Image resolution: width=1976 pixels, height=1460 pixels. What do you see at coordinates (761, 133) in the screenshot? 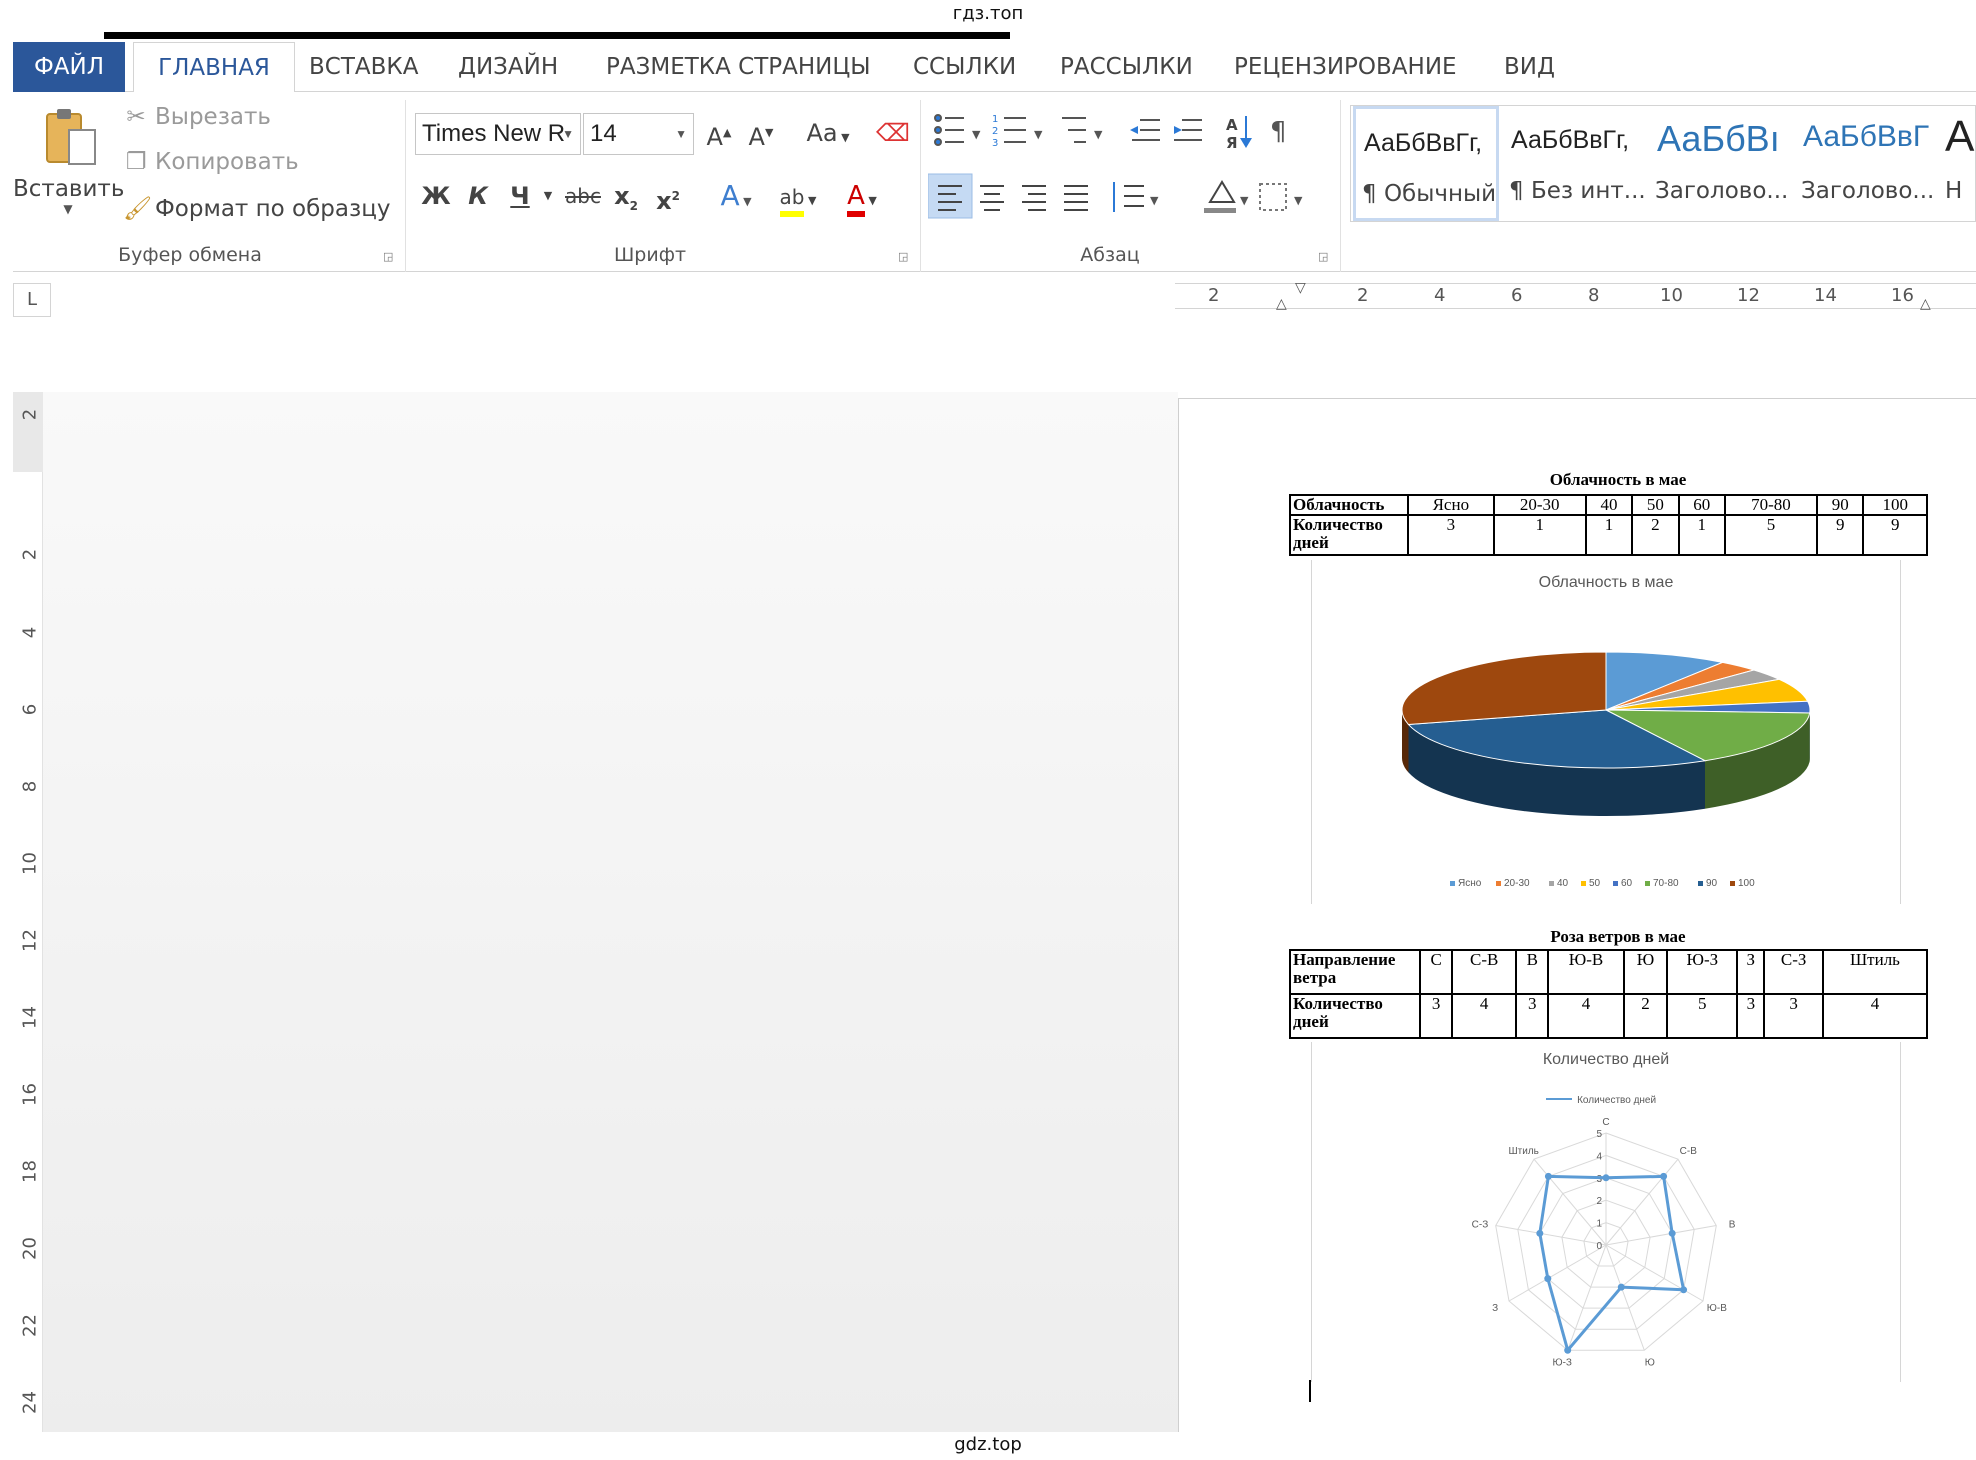
I see `shrink-font-button: A▼` at bounding box center [761, 133].